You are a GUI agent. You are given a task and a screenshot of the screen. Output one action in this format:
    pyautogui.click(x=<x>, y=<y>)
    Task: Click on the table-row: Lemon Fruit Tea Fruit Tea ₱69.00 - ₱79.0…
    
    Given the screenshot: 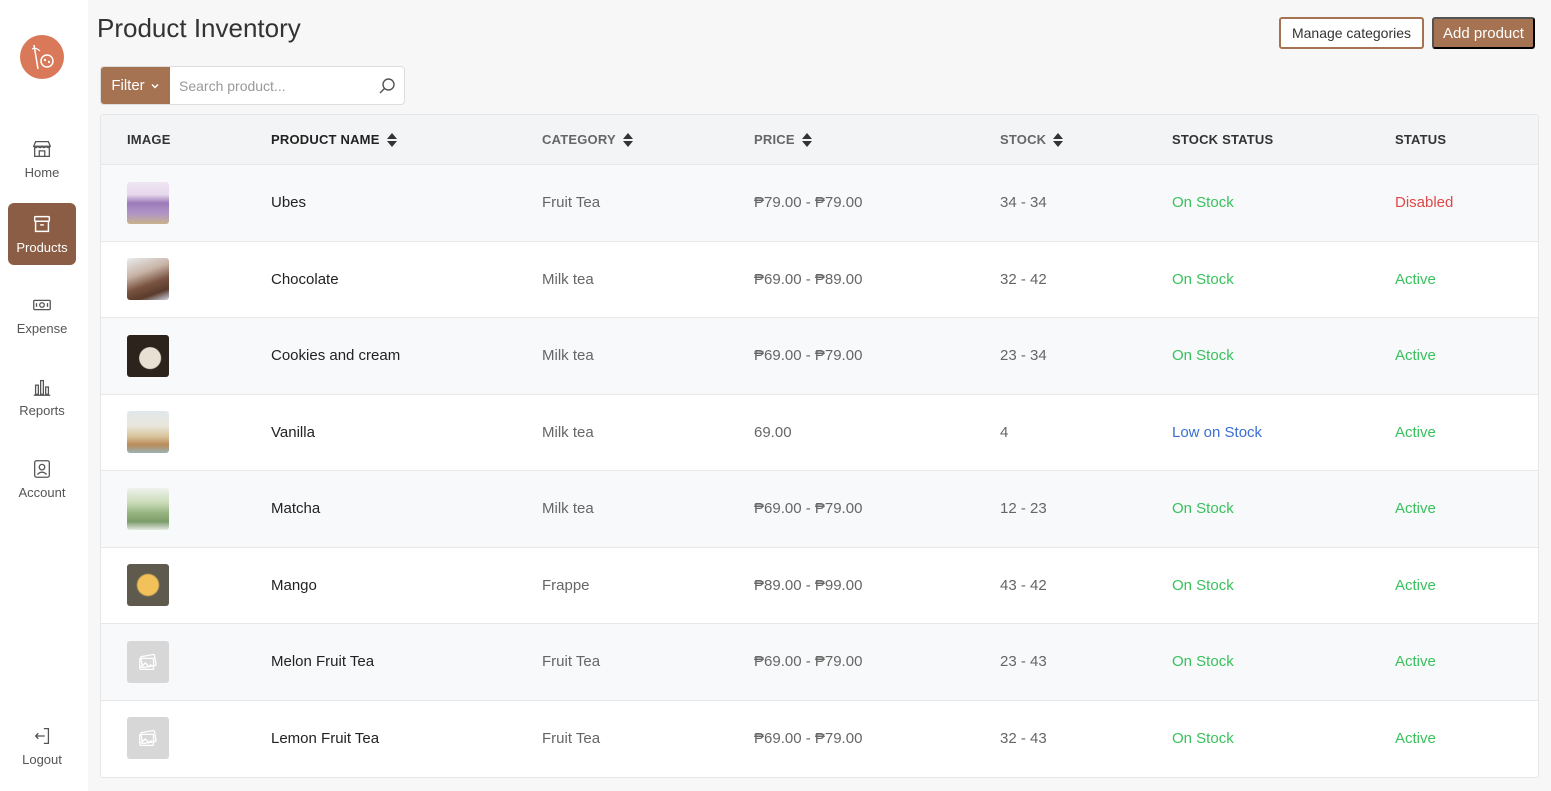 What is the action you would take?
    pyautogui.click(x=819, y=738)
    